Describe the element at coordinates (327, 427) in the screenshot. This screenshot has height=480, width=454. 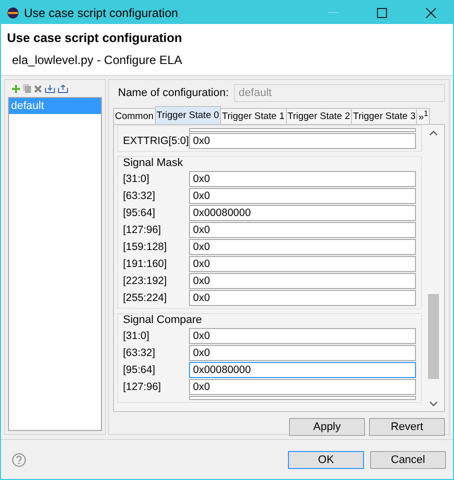
I see `panel-button: Apply` at that location.